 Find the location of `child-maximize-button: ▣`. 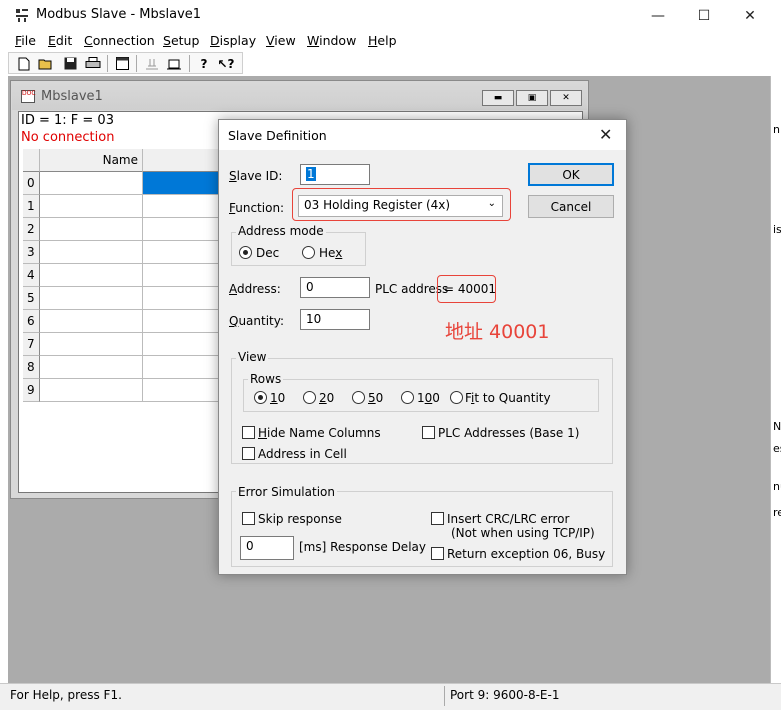

child-maximize-button: ▣ is located at coordinates (532, 98).